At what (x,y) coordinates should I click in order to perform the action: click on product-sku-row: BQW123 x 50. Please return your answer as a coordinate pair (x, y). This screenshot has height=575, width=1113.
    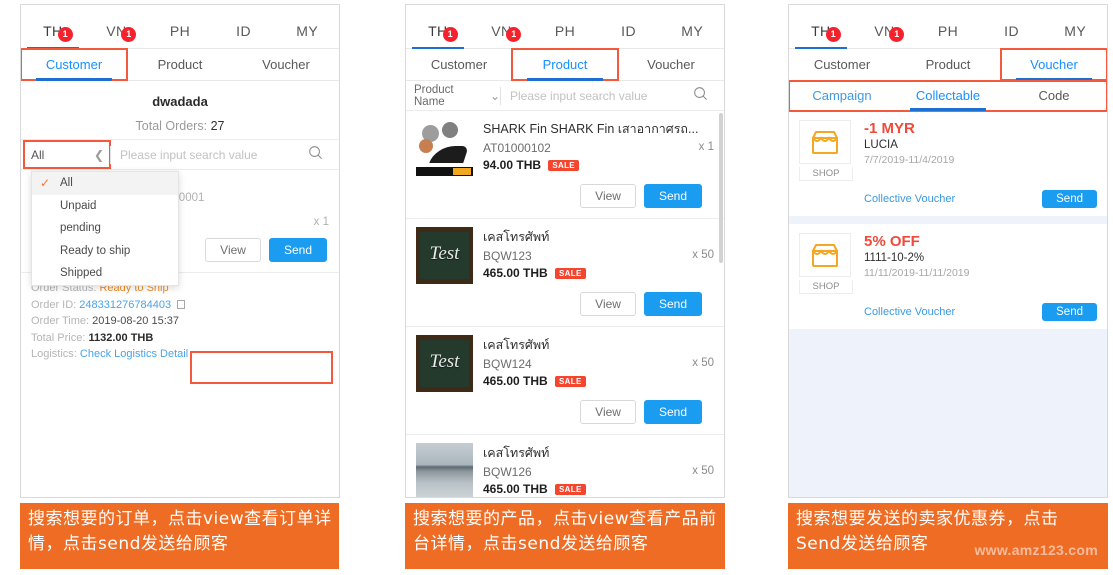
    Looking at the image, I should click on (598, 256).